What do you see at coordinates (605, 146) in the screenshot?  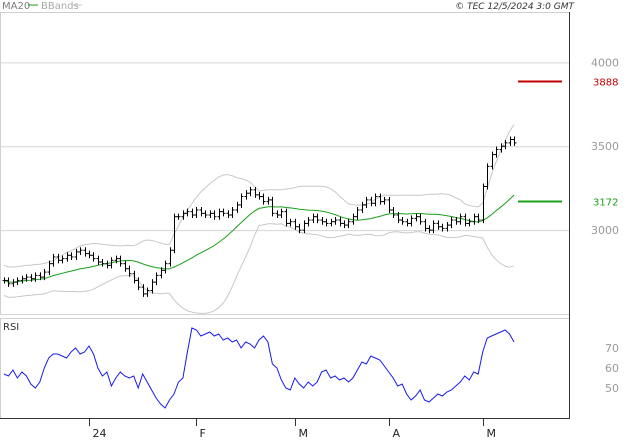 I see `price-tick-label: 3500` at bounding box center [605, 146].